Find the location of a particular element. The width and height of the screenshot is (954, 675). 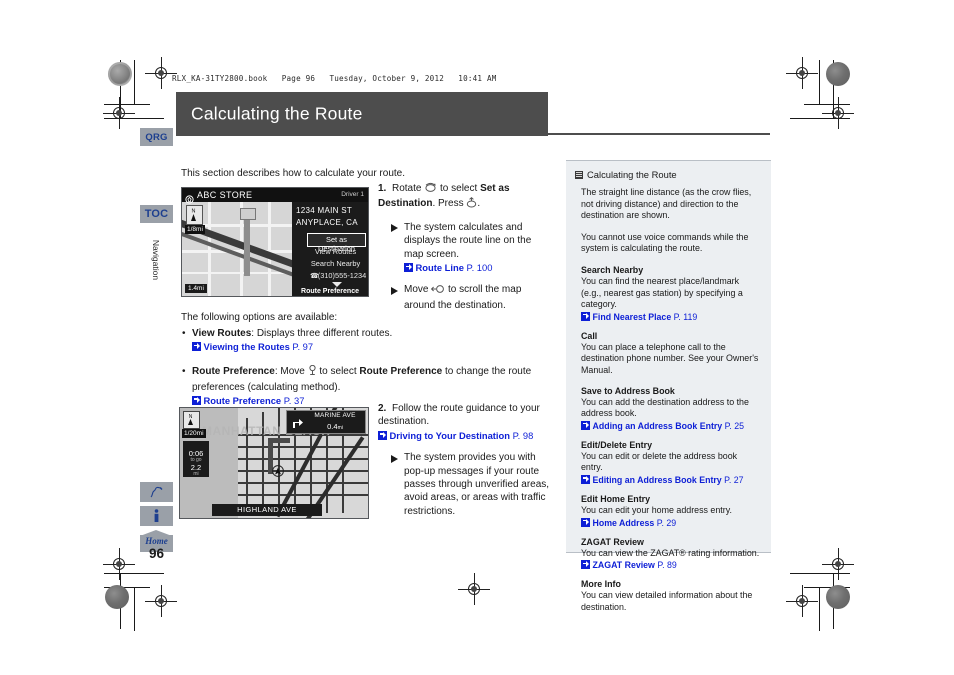

cross-reference-link: Viewing the Routes P. 97 is located at coordinates (252, 346).